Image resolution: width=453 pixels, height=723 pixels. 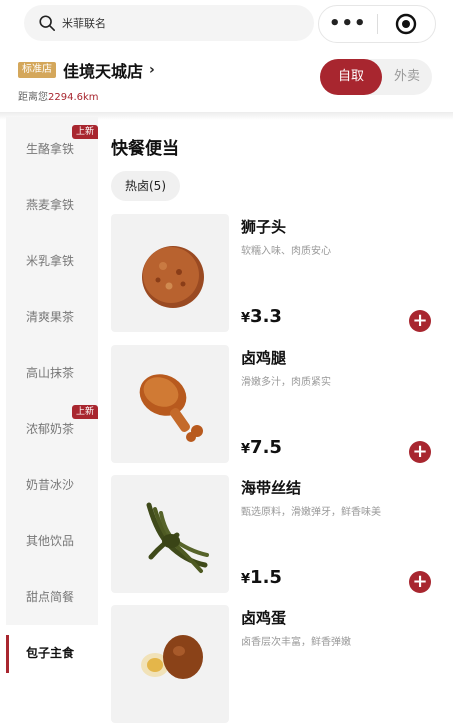 What do you see at coordinates (351, 77) in the screenshot?
I see `pickup-tab: 自取` at bounding box center [351, 77].